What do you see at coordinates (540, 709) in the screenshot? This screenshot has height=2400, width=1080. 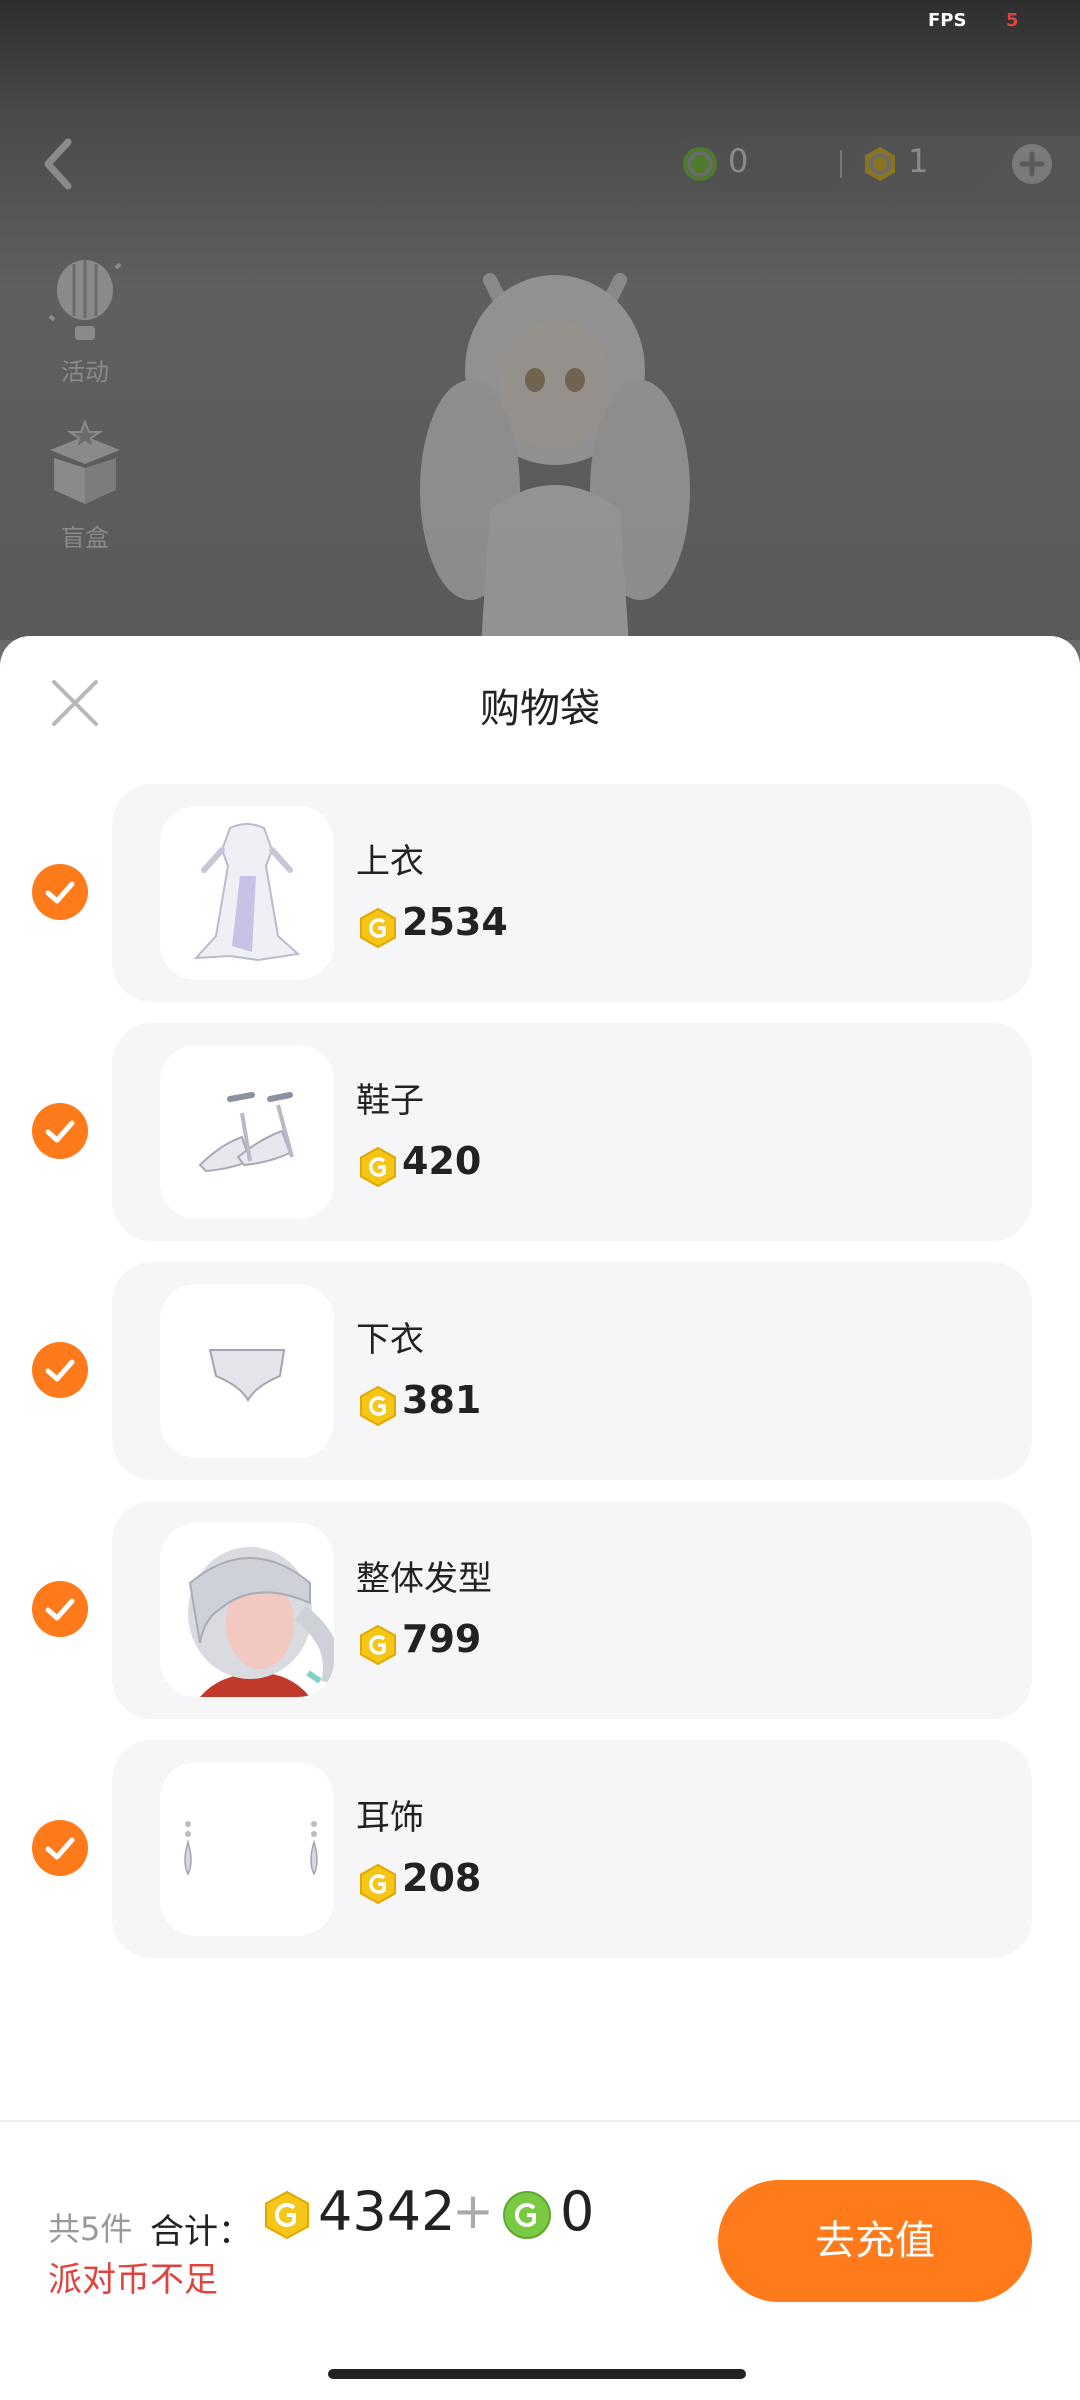 I see `sheet-title: 购物袋` at bounding box center [540, 709].